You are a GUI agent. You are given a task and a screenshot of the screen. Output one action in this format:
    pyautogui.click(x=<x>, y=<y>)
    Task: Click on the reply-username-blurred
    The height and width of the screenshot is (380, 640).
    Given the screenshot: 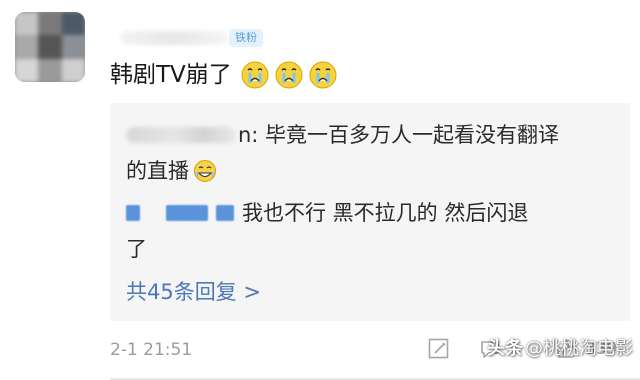 What is the action you would take?
    pyautogui.click(x=181, y=135)
    